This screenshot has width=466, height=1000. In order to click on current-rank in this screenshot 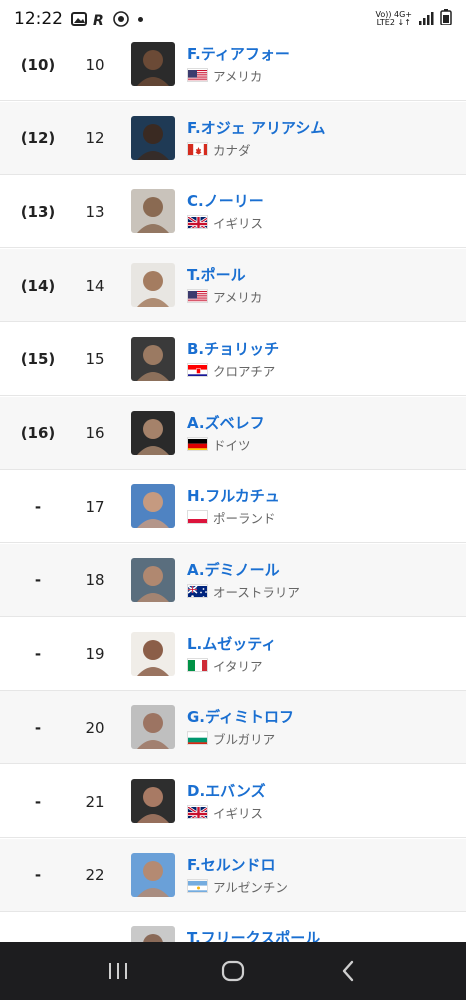, I will do `click(95, 927)`.